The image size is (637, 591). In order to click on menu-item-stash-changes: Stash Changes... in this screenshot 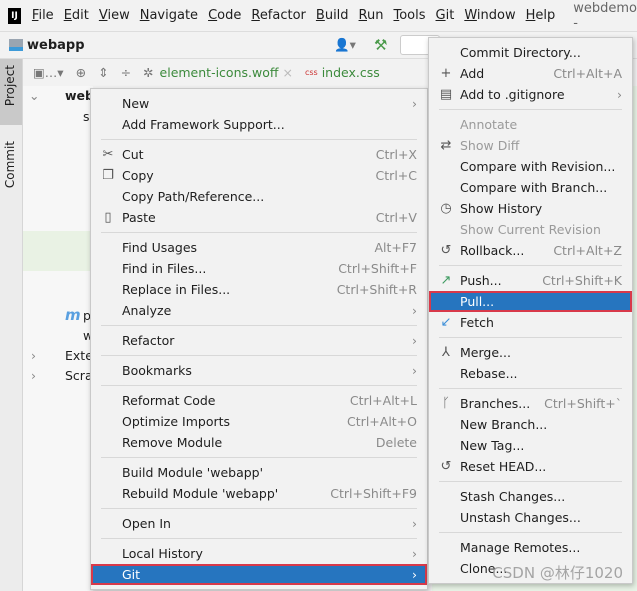, I will do `click(530, 496)`.